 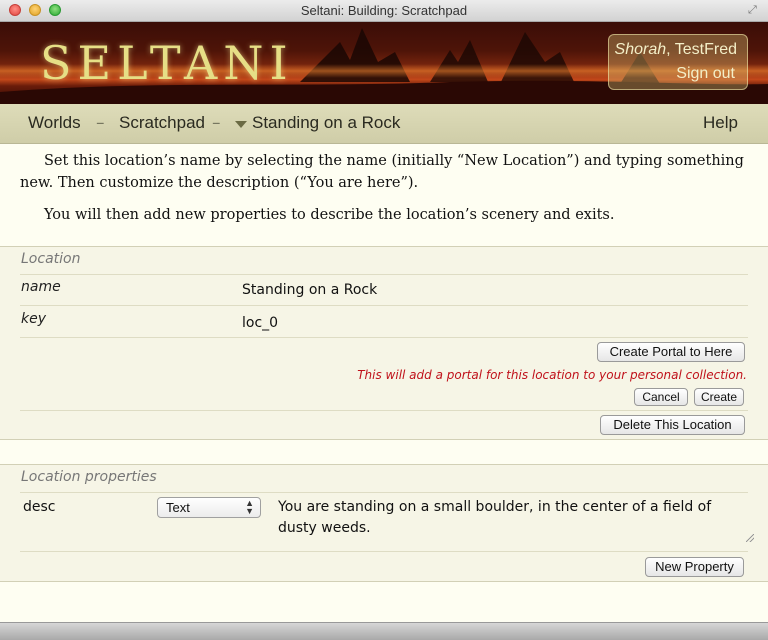 What do you see at coordinates (705, 74) in the screenshot?
I see `sign-out-link: Sign out` at bounding box center [705, 74].